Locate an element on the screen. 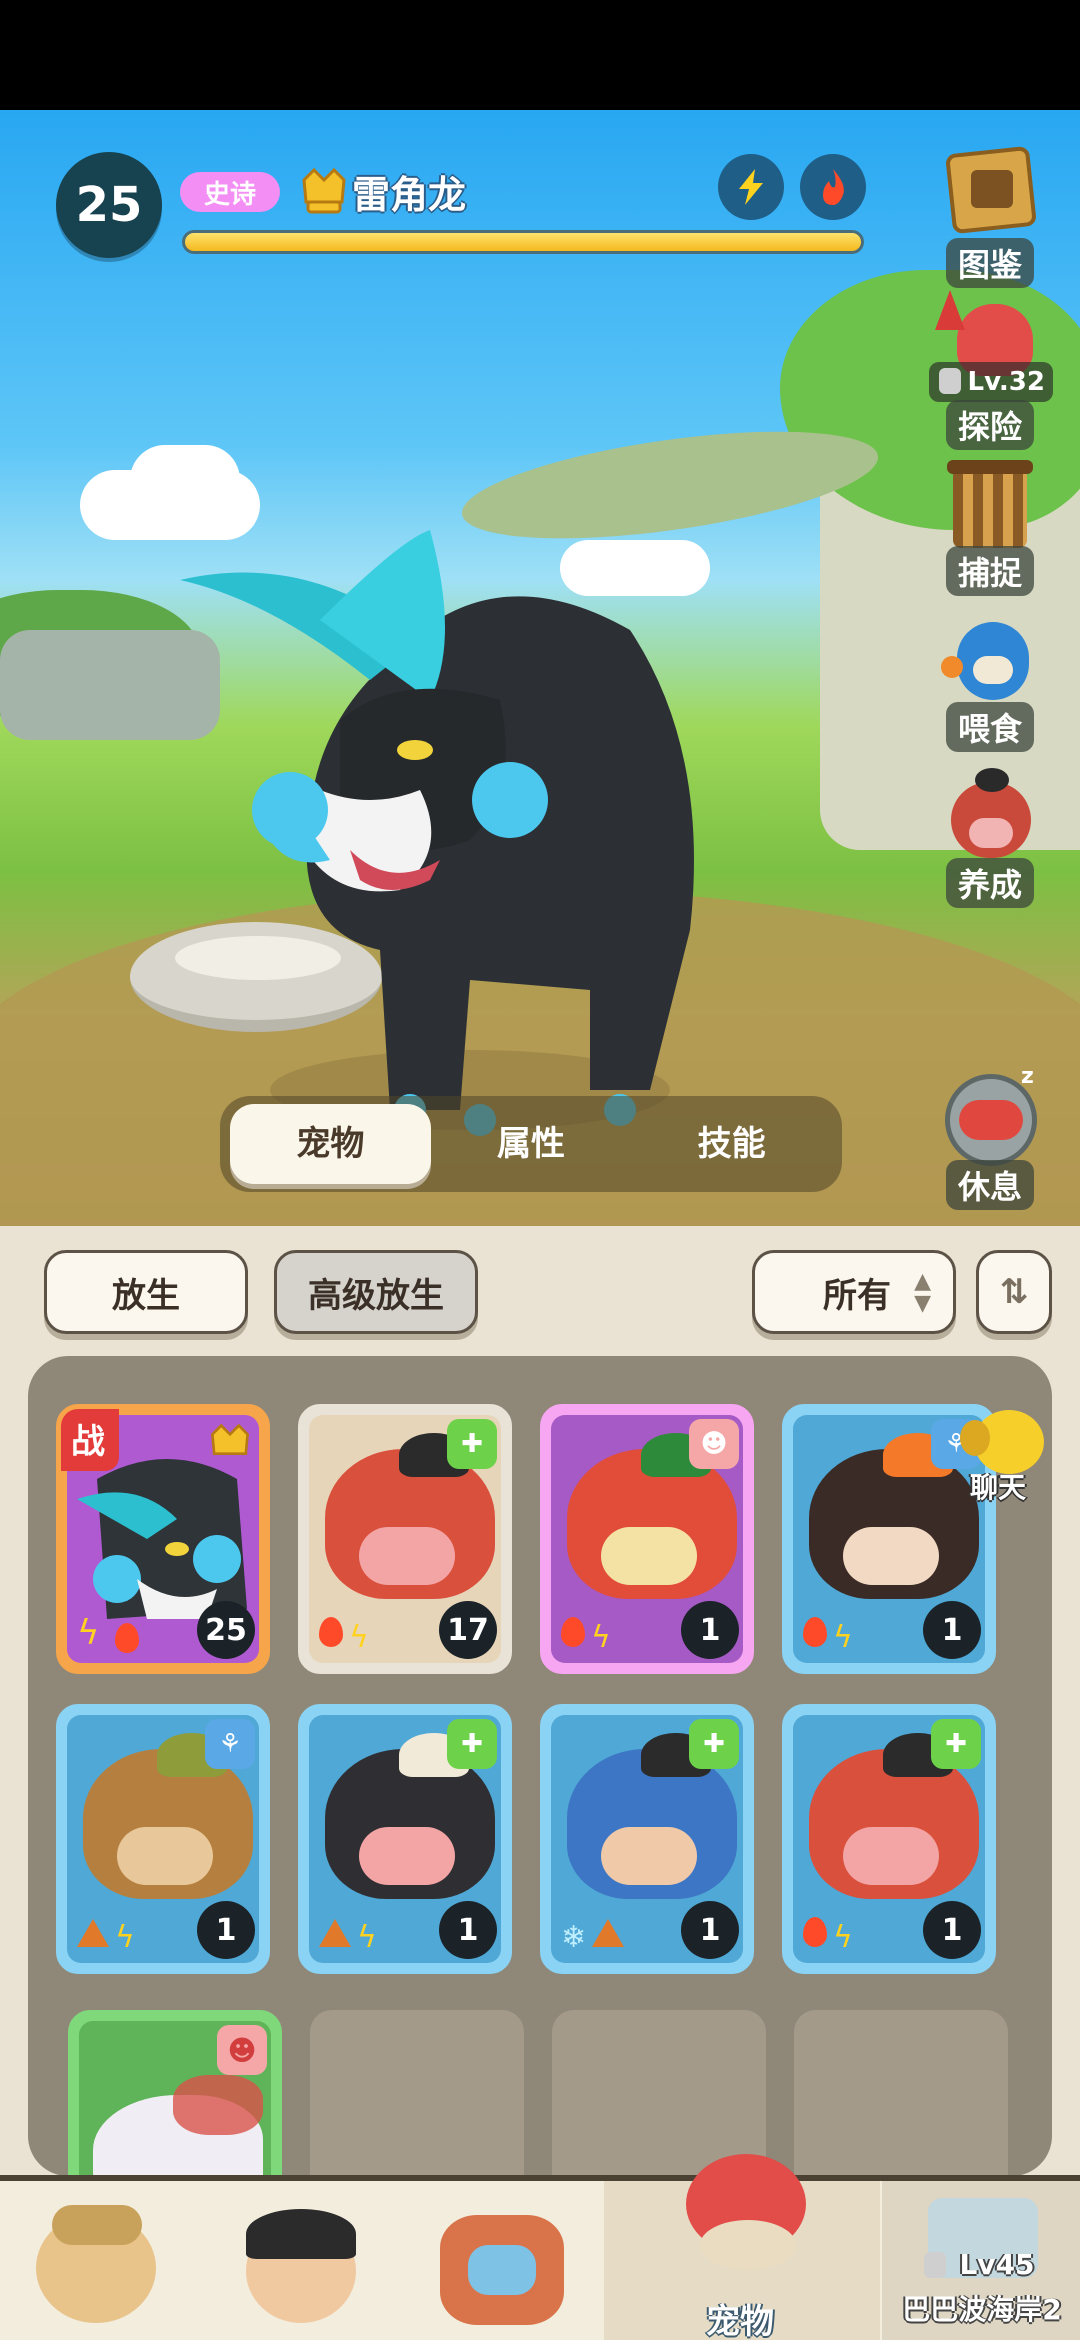  battle-badge: 战 is located at coordinates (90, 1440).